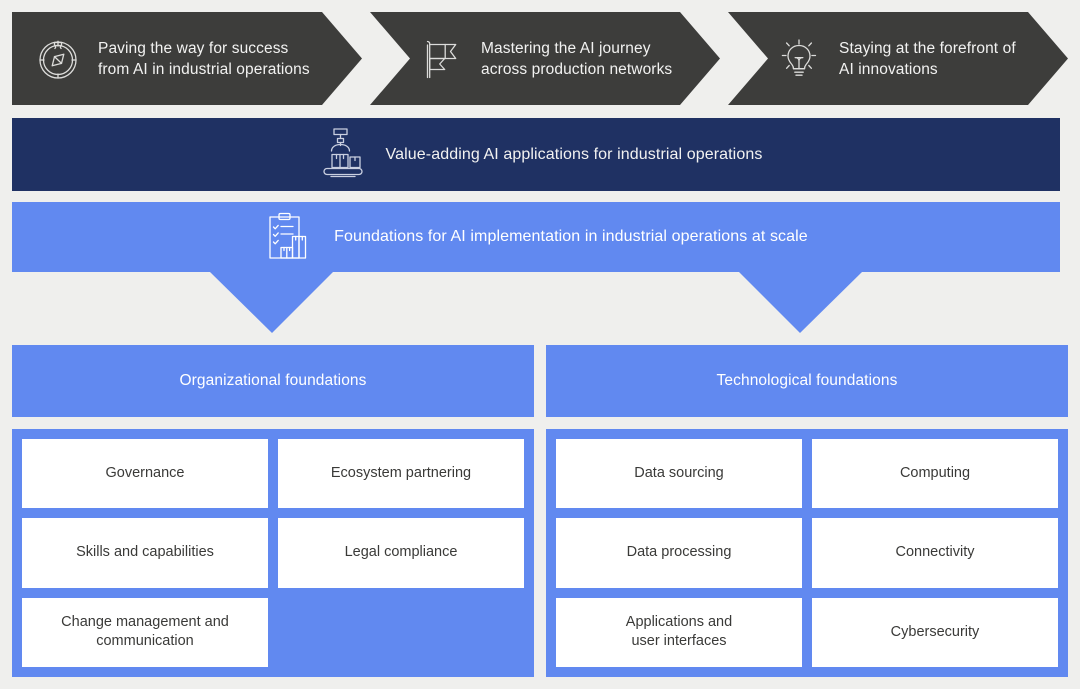  Describe the element at coordinates (401, 632) in the screenshot. I see `card-placeholder-empty` at that location.